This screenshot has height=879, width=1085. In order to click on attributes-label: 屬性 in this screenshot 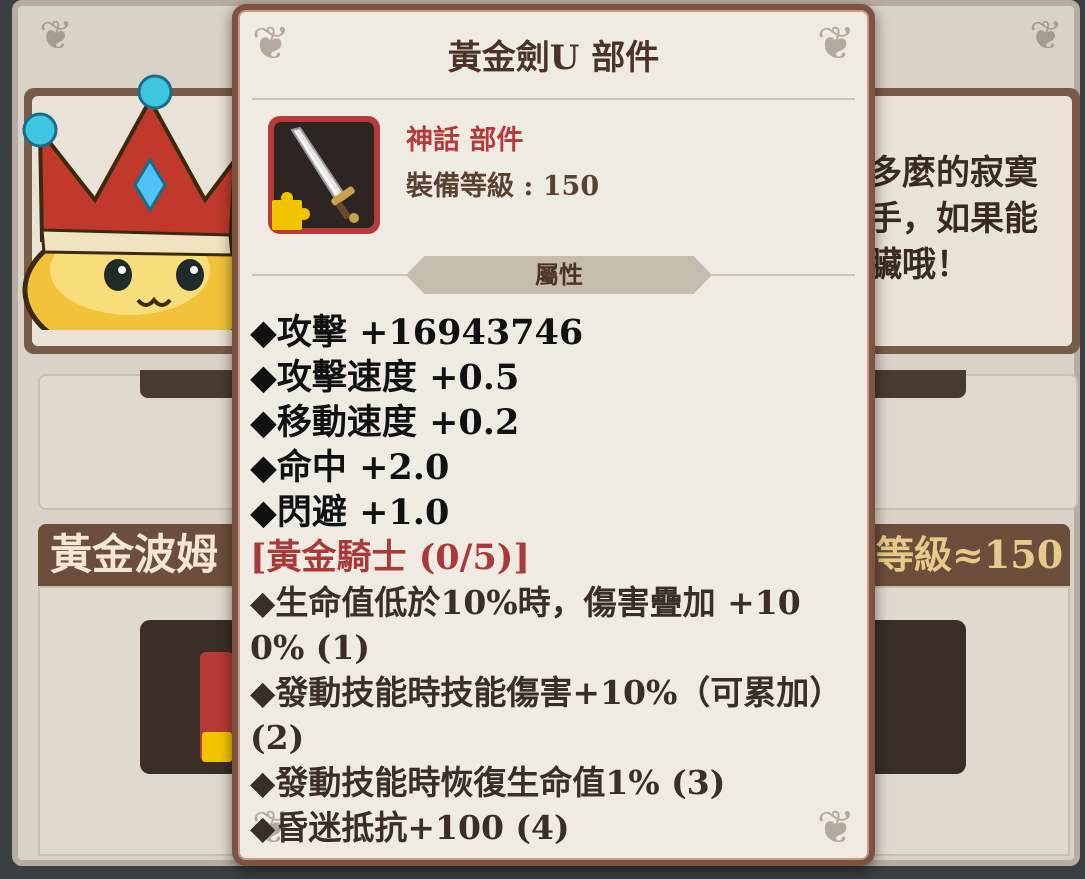, I will do `click(559, 275)`.